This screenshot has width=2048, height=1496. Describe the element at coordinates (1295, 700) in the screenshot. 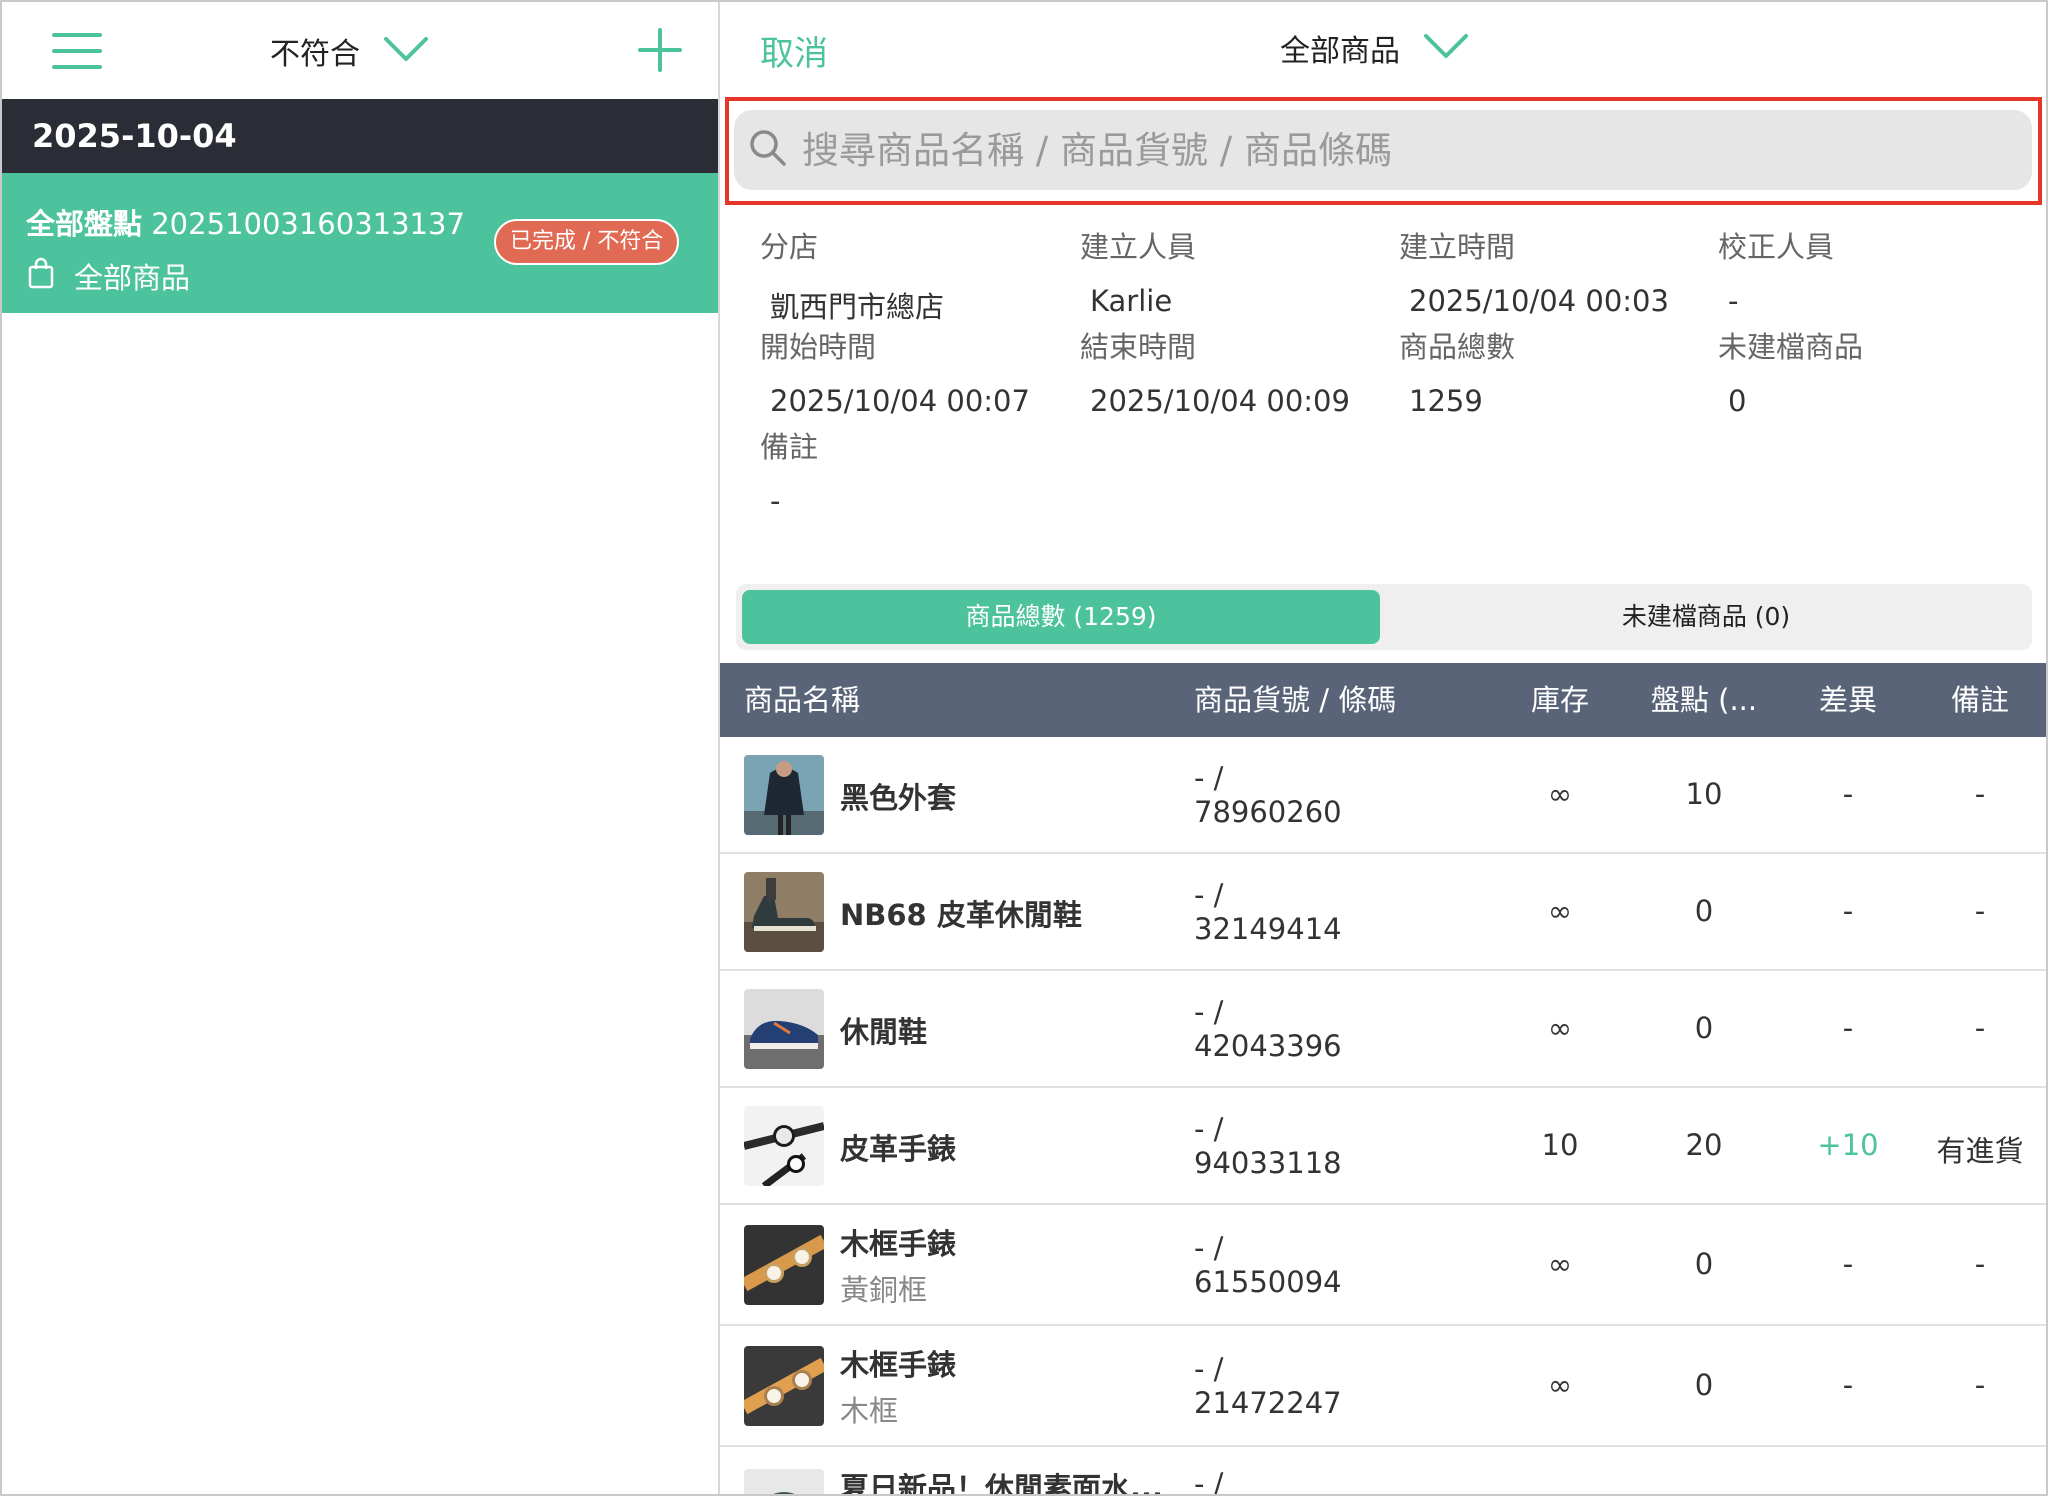

I see `column-header-code: 商品貨號 / 條碼` at that location.